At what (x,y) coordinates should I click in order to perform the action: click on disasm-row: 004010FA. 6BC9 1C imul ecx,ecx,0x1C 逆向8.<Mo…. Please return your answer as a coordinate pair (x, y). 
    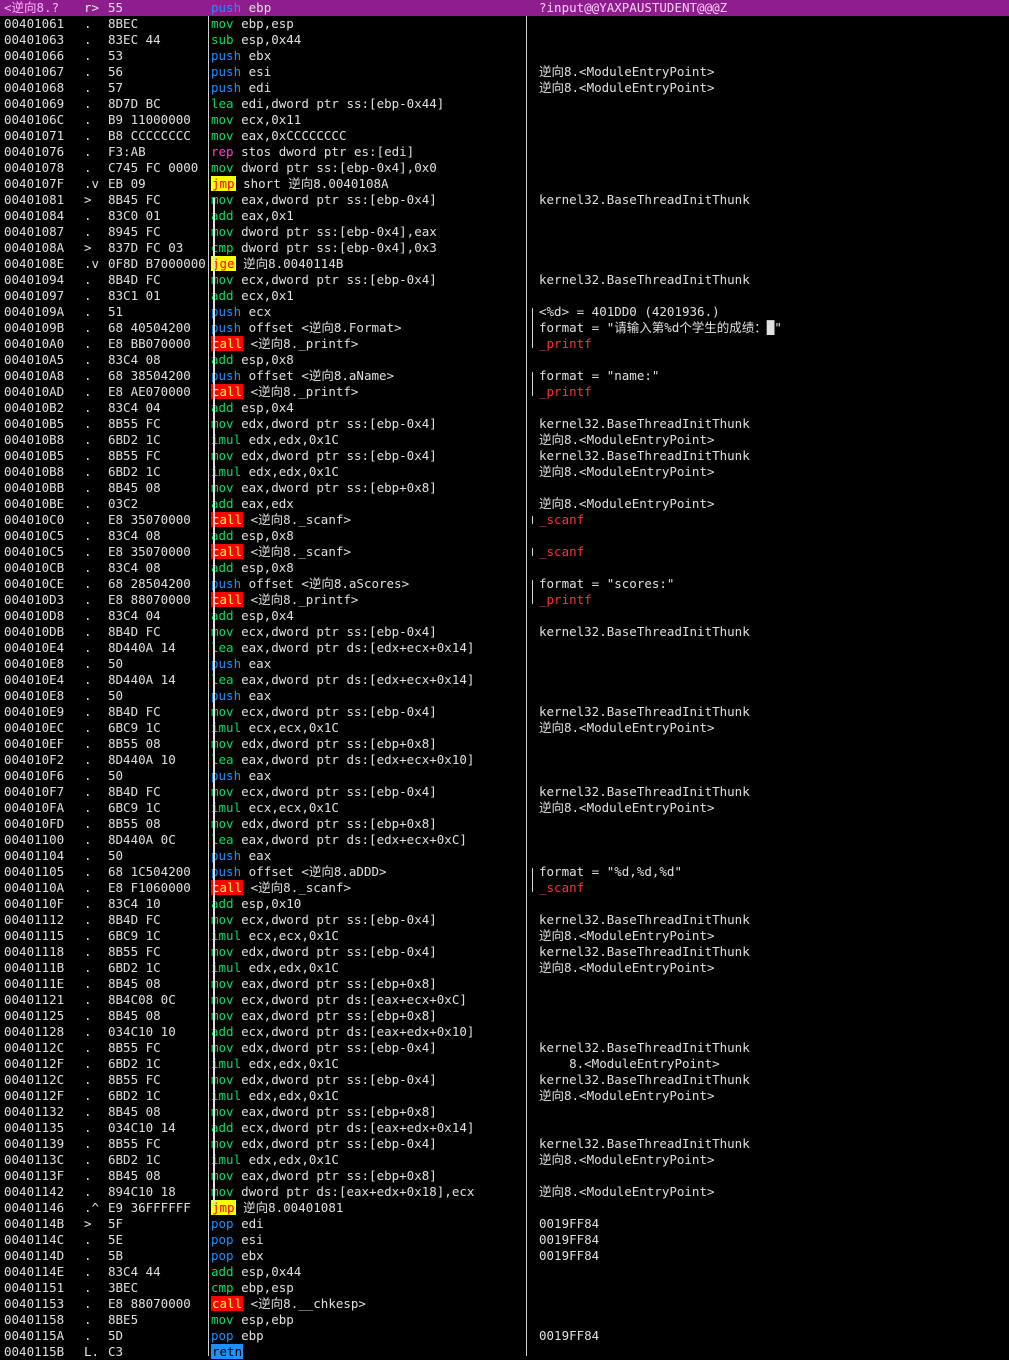
    Looking at the image, I should click on (504, 808).